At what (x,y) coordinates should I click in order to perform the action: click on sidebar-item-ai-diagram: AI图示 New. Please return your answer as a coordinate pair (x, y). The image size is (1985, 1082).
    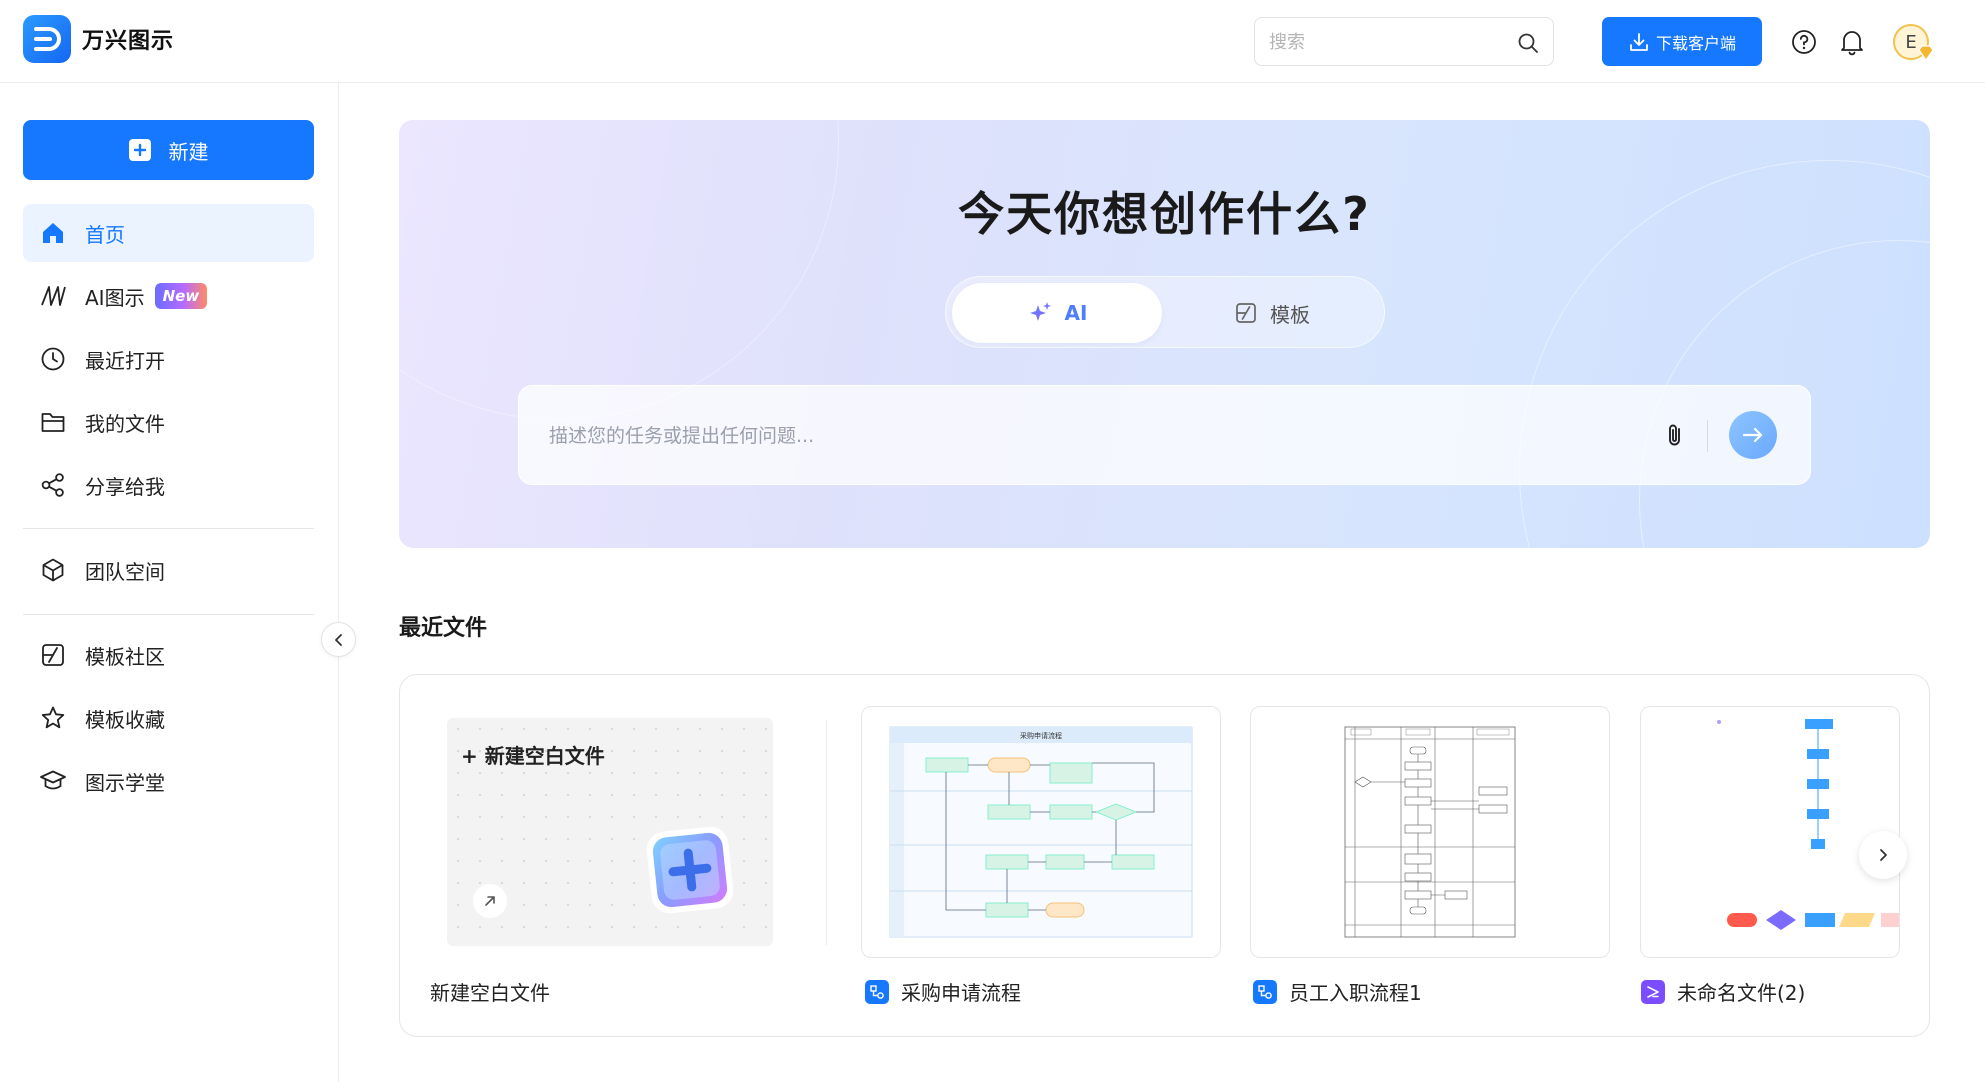
    Looking at the image, I should click on (168, 296).